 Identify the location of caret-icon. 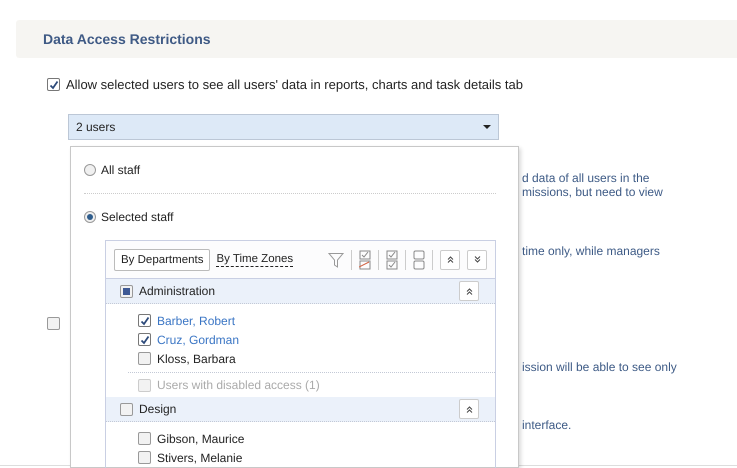
(487, 127).